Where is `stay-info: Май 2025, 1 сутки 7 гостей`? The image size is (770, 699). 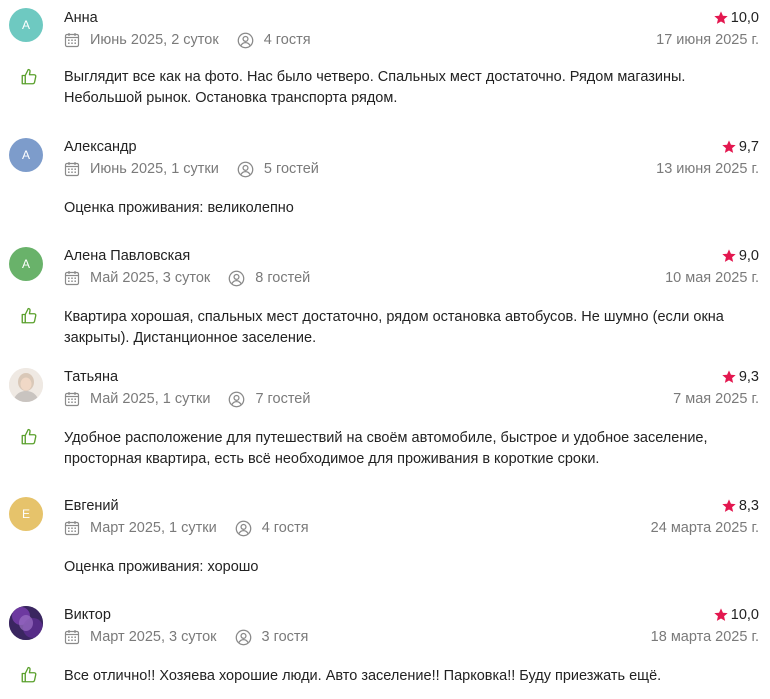 stay-info: Май 2025, 1 сутки 7 гостей is located at coordinates (187, 399).